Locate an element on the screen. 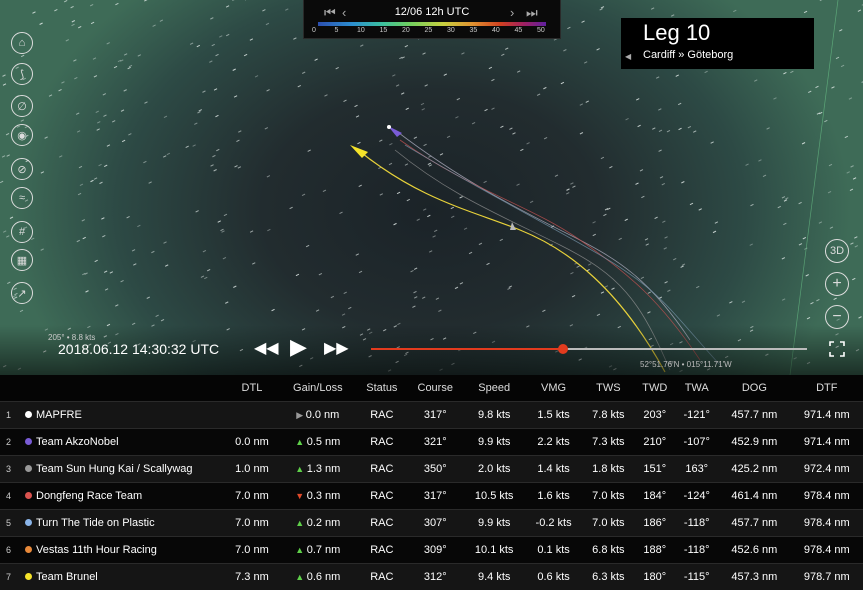 The width and height of the screenshot is (863, 590). gain-value: 0.6 nm is located at coordinates (324, 577).